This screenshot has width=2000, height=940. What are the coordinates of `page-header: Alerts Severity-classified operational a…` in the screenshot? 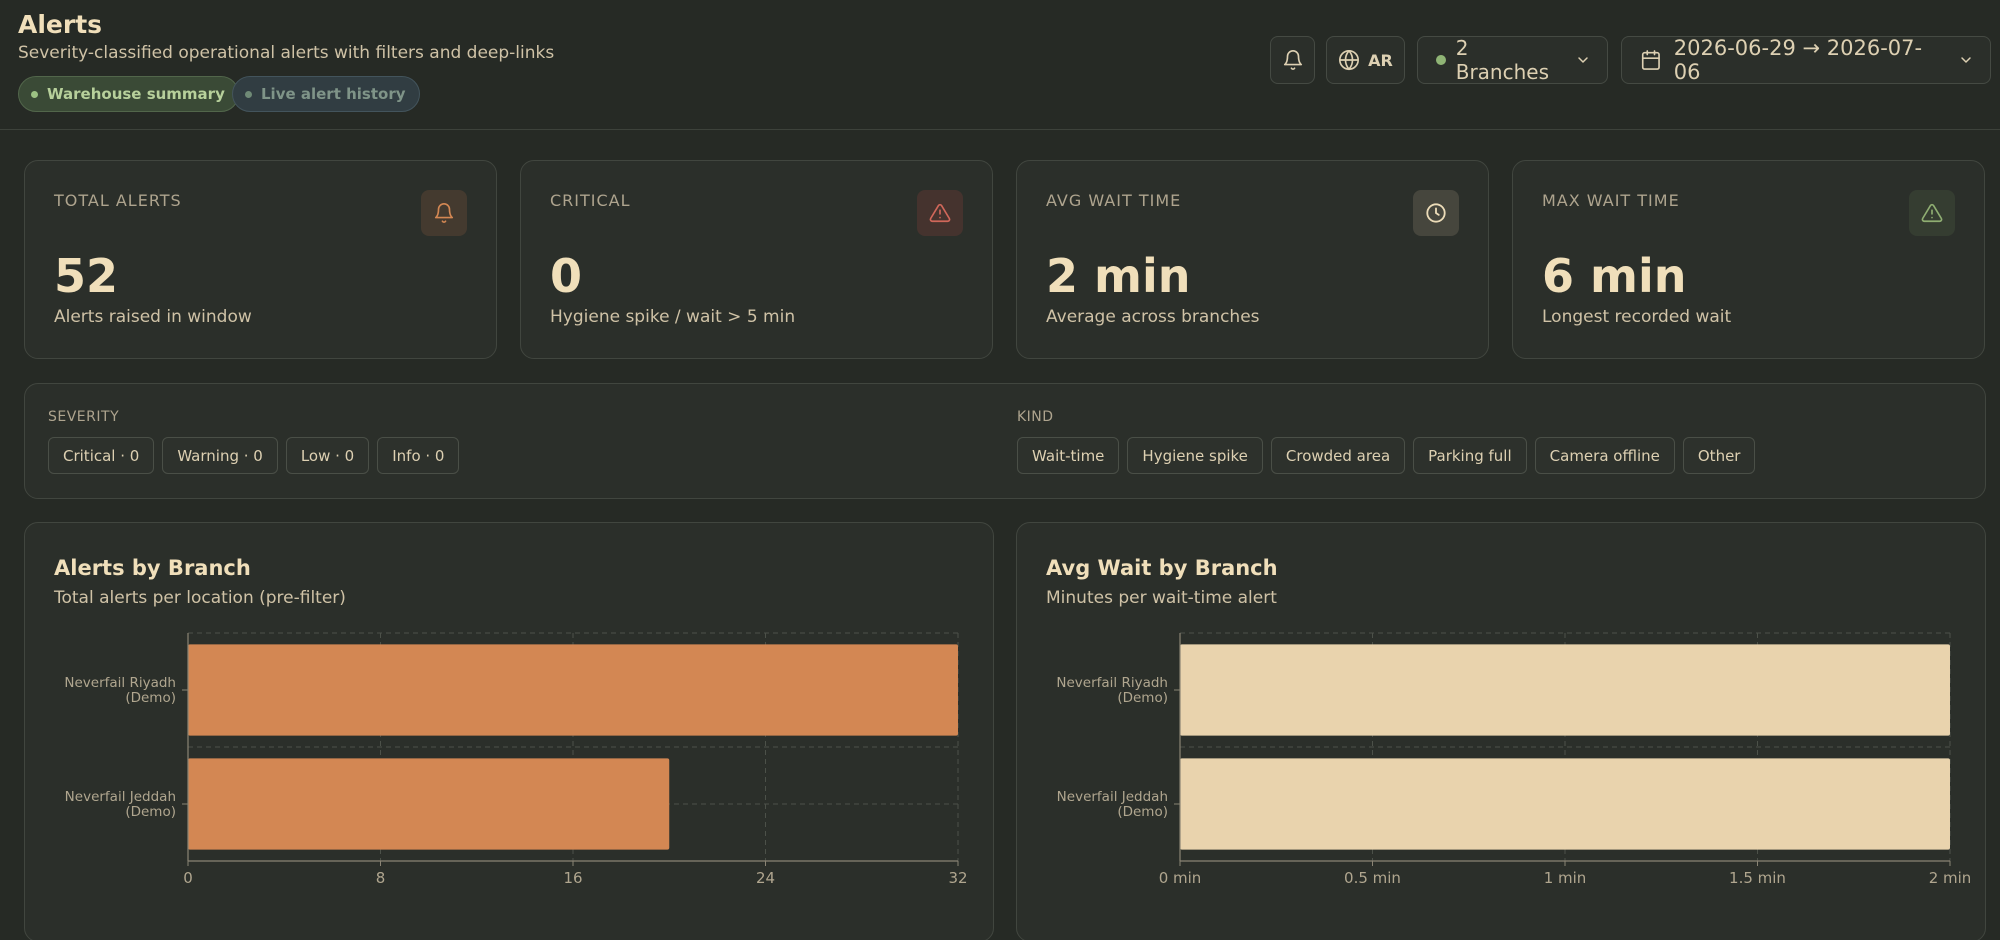 It's located at (1000, 65).